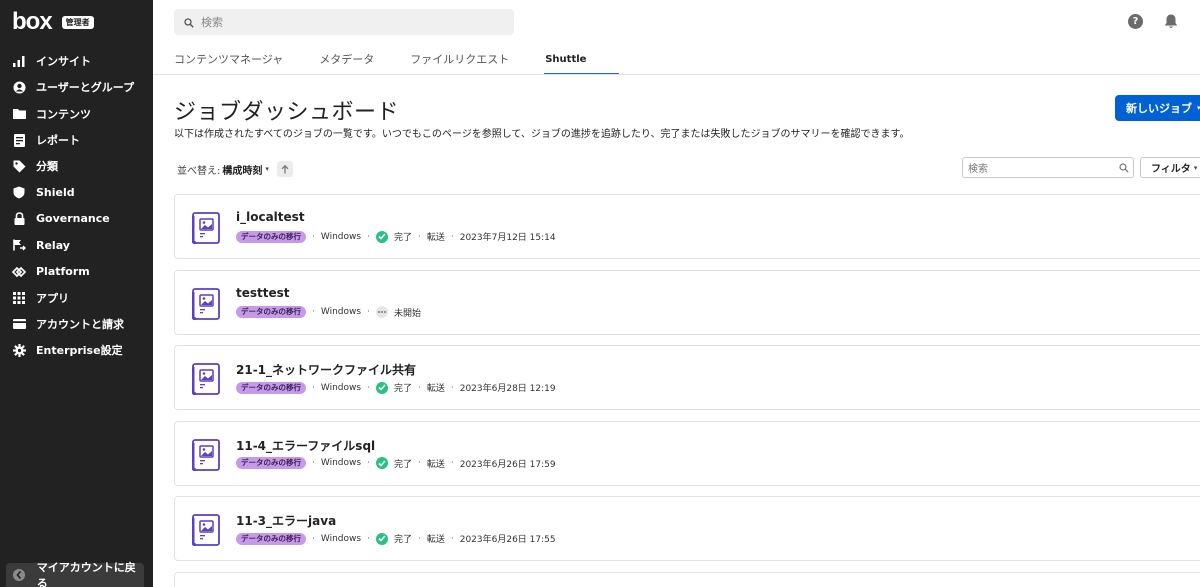  What do you see at coordinates (346, 62) in the screenshot?
I see `tab-1: メタデータ` at bounding box center [346, 62].